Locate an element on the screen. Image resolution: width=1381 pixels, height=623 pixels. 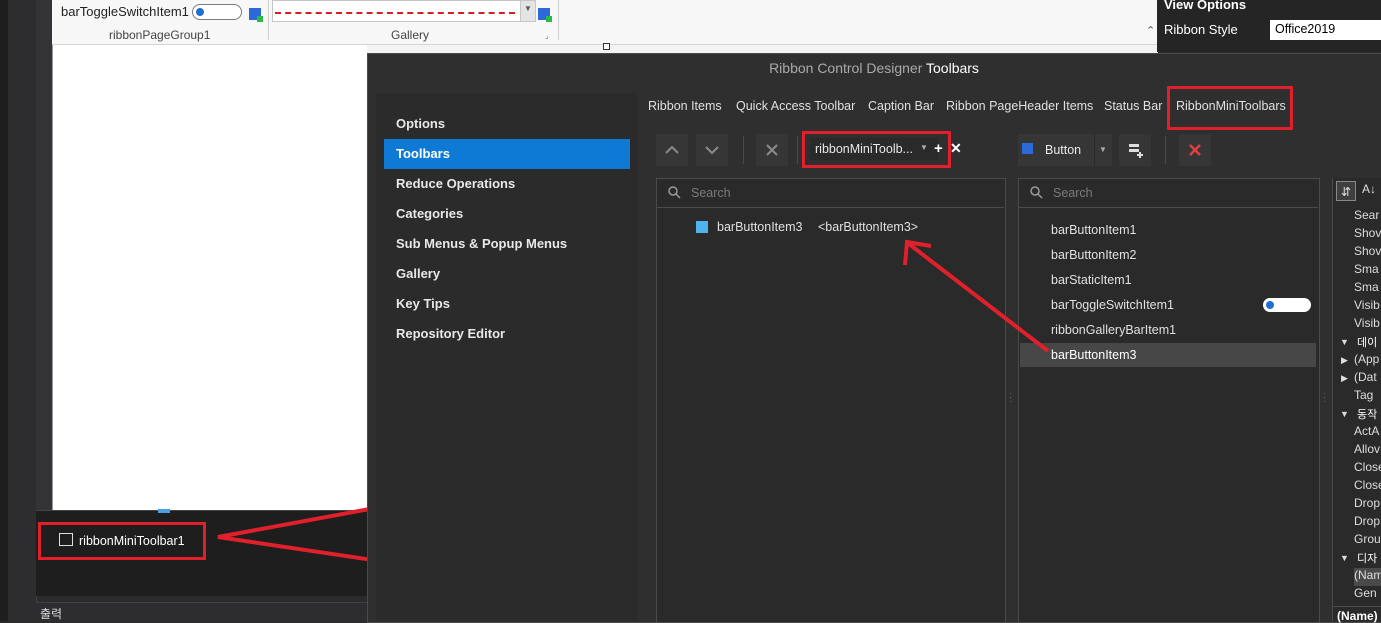
list-item: barStaticItem1 is located at coordinates (1091, 280).